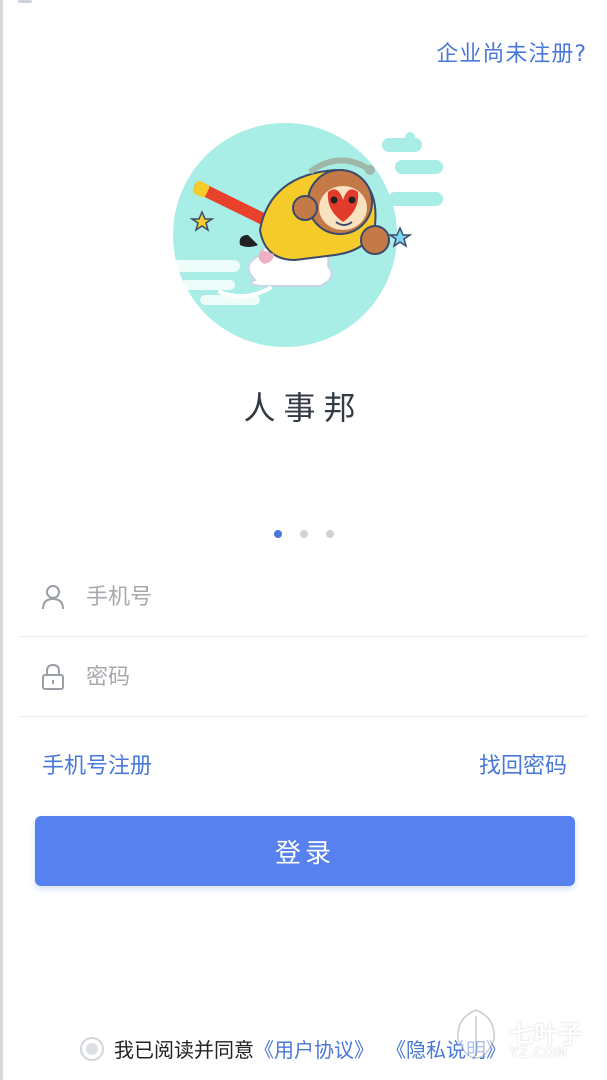 Image resolution: width=607 pixels, height=1080 pixels. I want to click on watermark: 七叶子 YZ.COM, so click(526, 1039).